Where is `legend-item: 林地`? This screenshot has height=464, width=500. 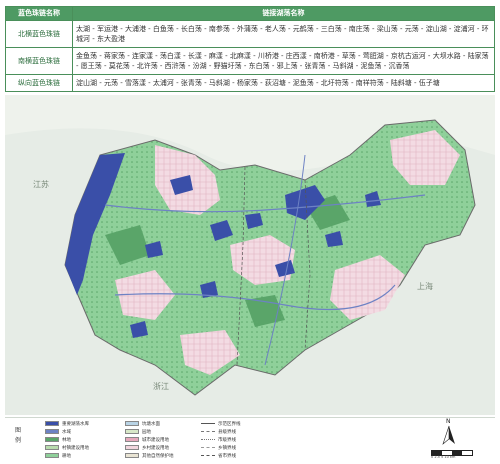
legend-item: 林地 is located at coordinates (58, 439).